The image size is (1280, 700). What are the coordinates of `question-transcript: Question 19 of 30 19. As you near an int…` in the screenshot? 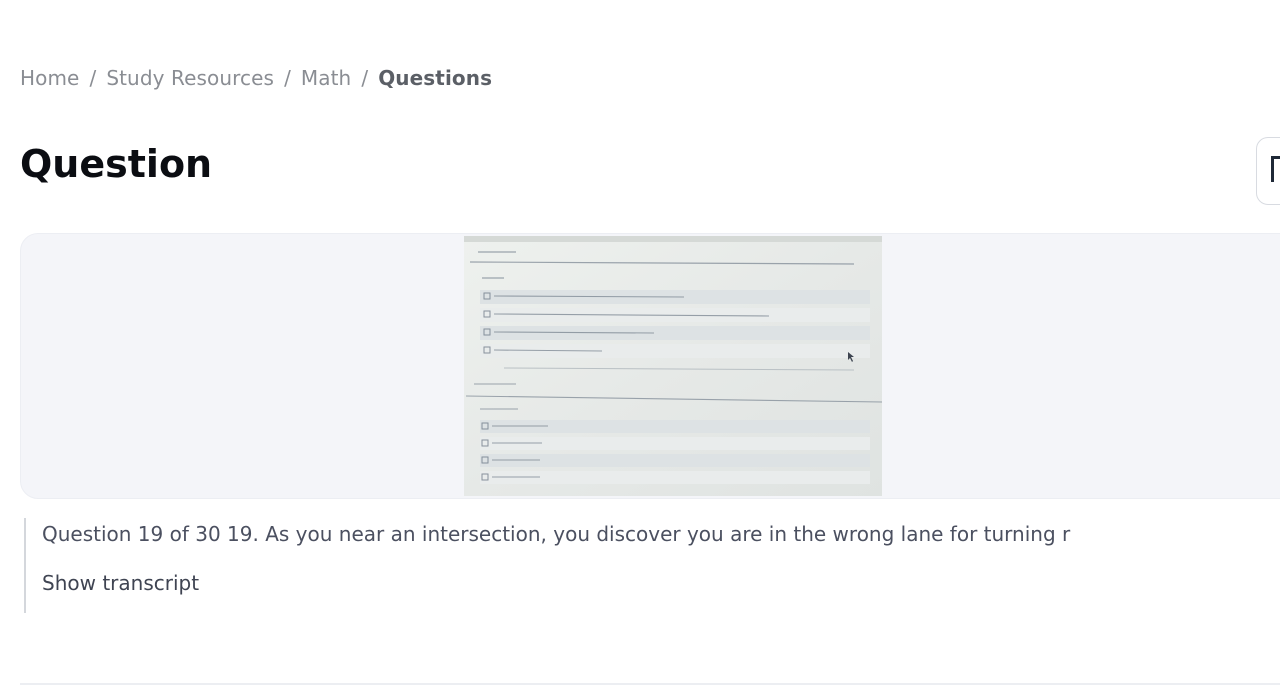 It's located at (652, 565).